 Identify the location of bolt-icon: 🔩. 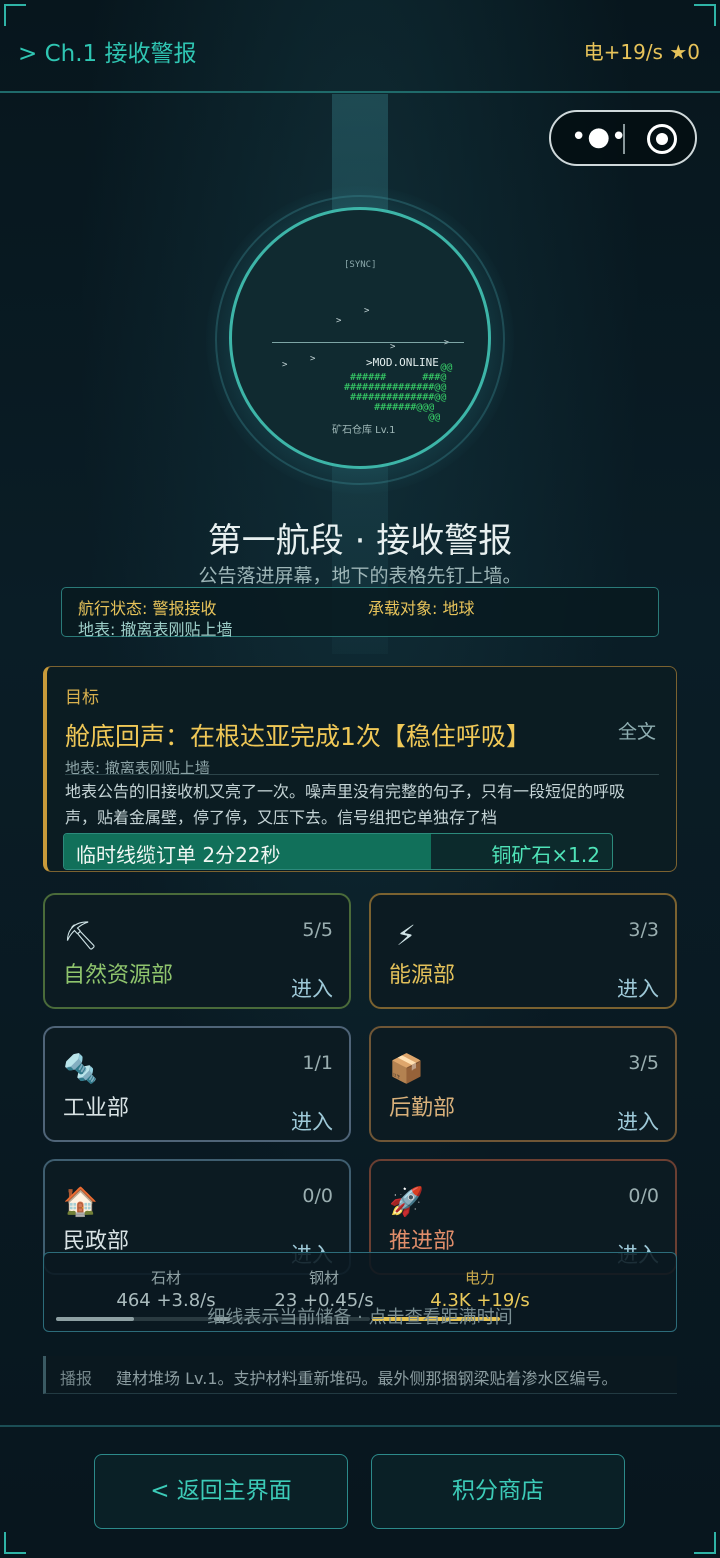
(80, 1068).